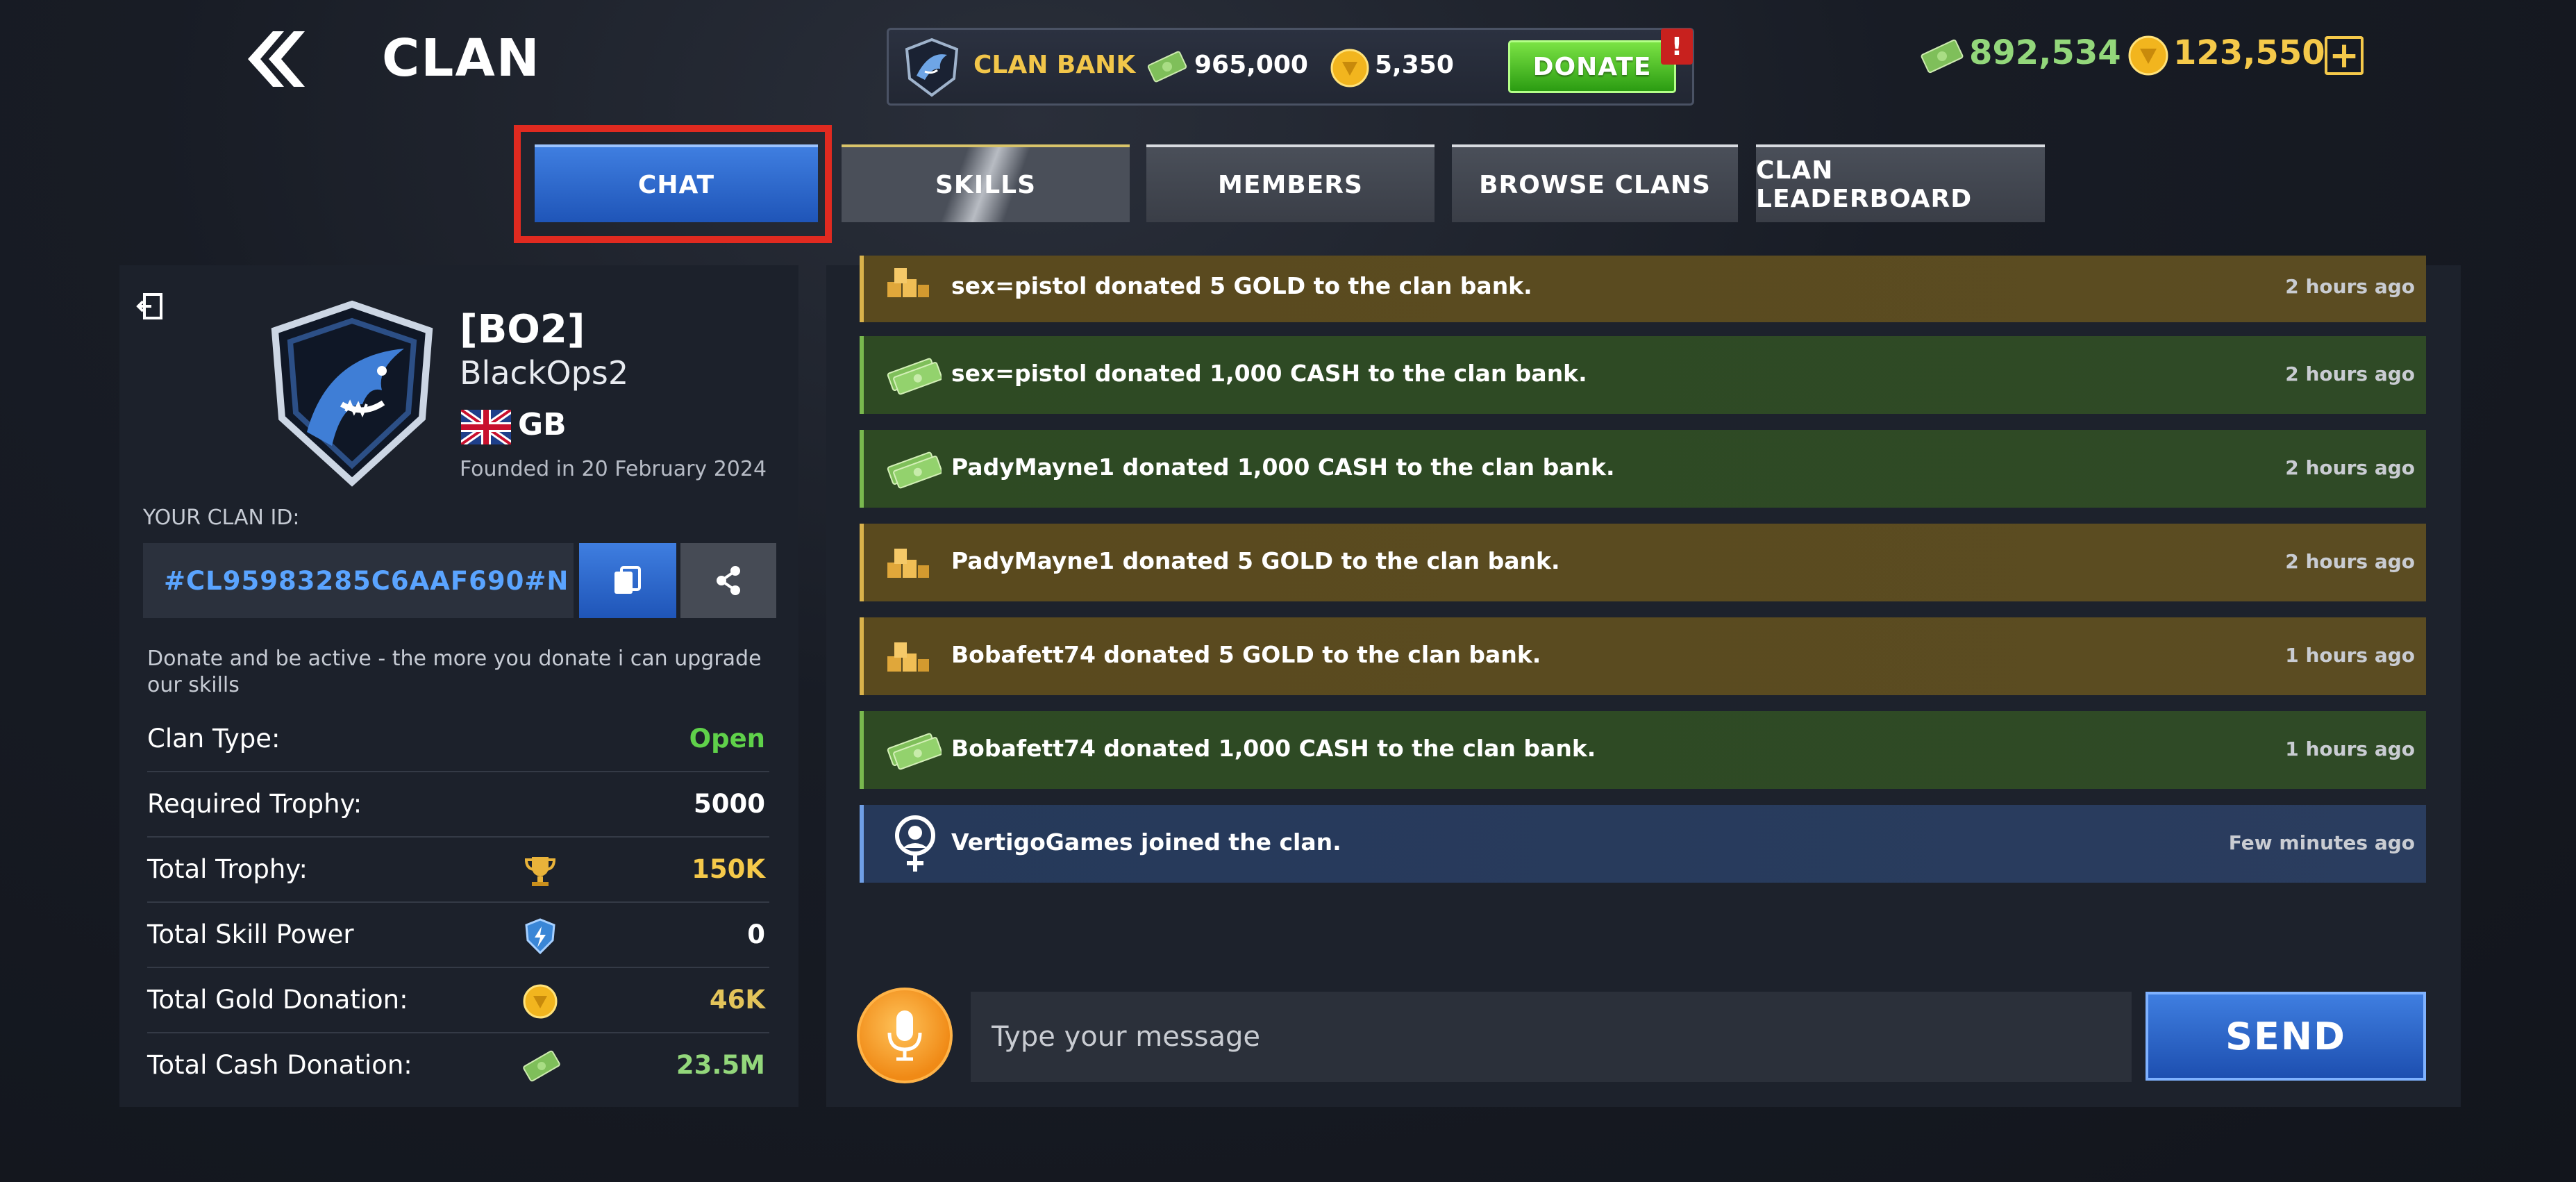 This screenshot has width=2576, height=1182. What do you see at coordinates (2344, 55) in the screenshot?
I see `add-currency-button: +` at bounding box center [2344, 55].